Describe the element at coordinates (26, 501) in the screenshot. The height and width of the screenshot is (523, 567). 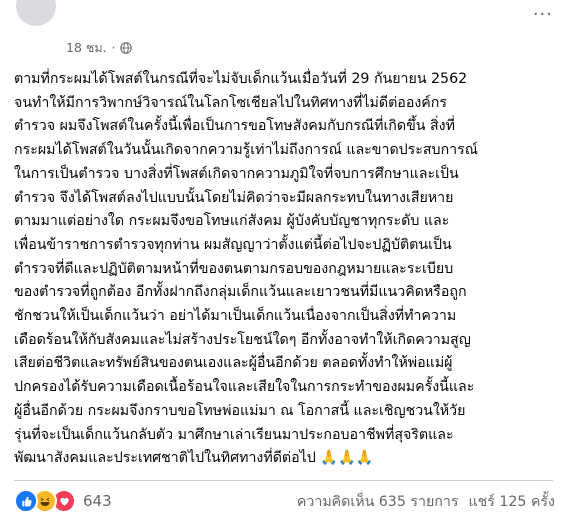
I see `like-icon` at that location.